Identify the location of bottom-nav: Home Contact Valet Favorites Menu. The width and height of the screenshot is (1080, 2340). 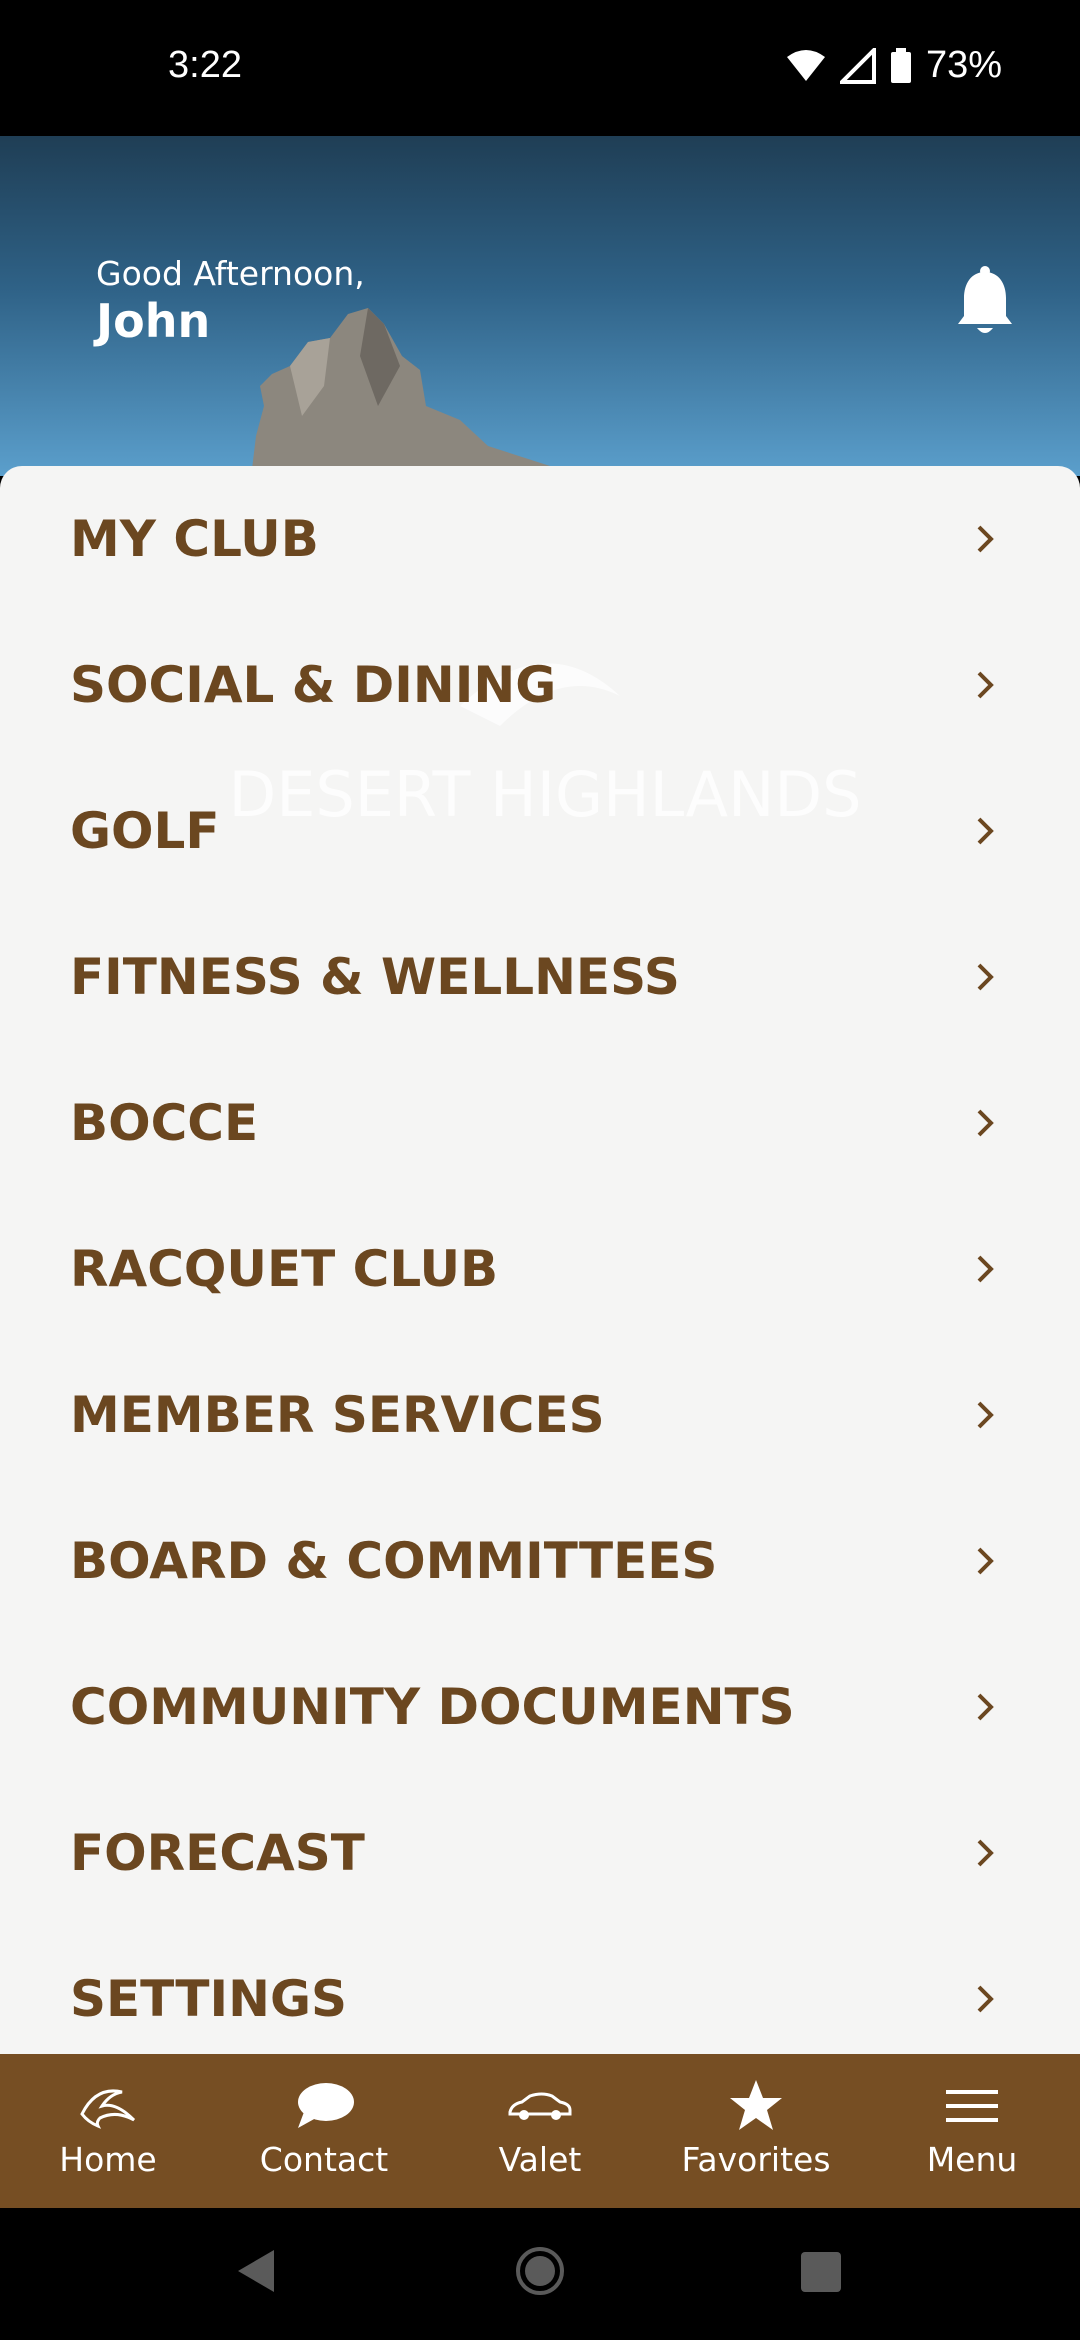
(540, 2131).